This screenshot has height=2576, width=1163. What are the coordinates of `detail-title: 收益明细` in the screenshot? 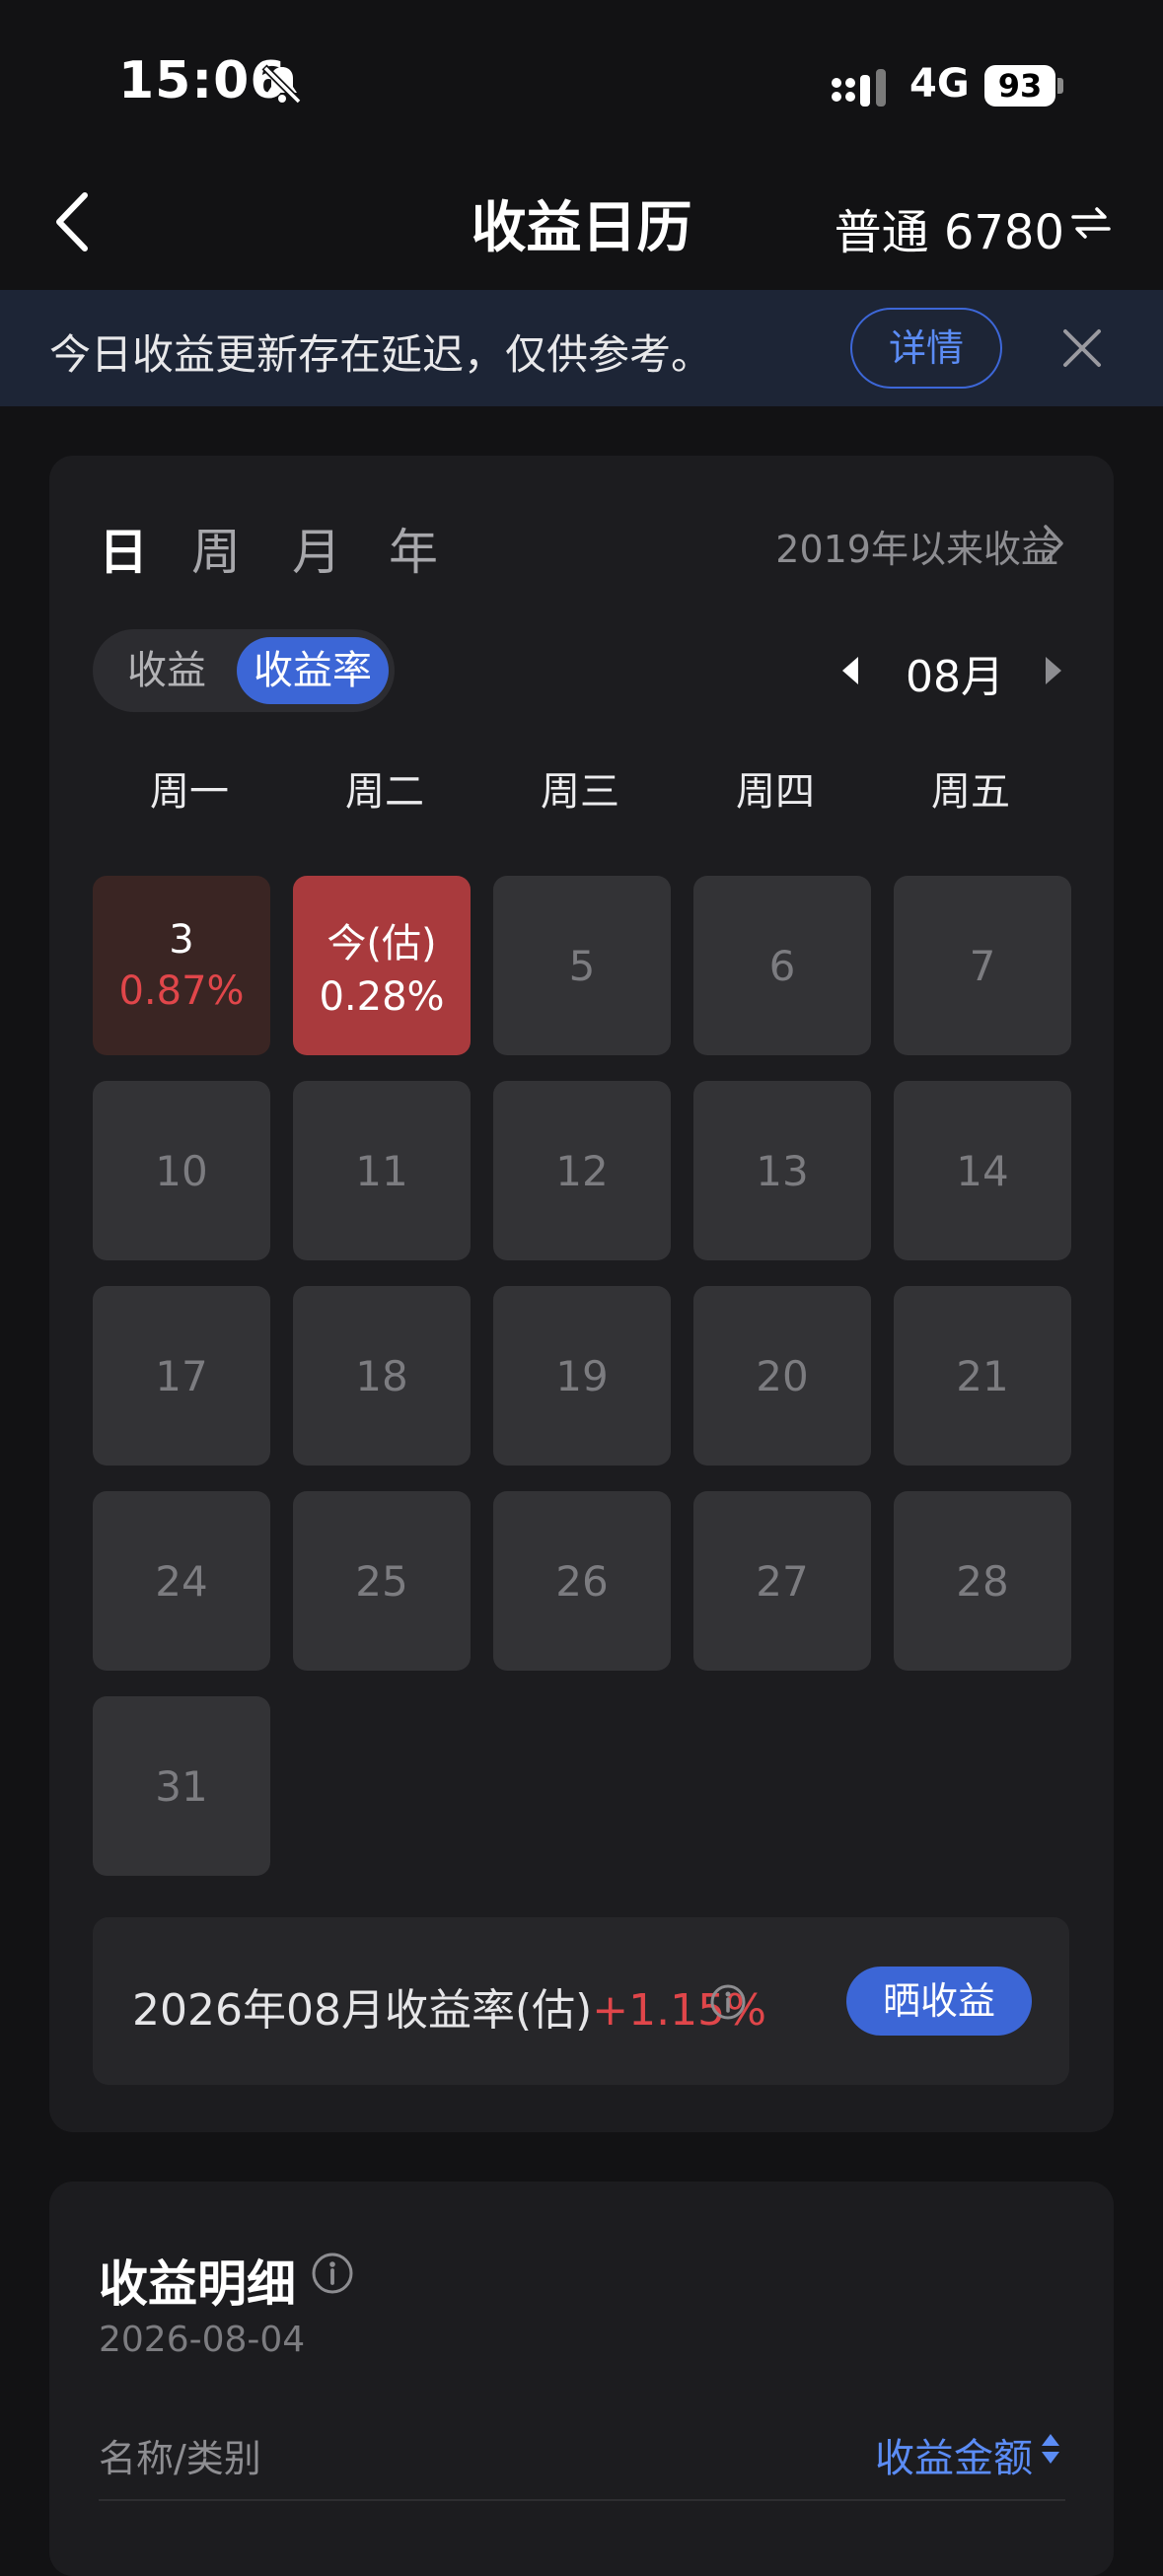 It's located at (197, 2284).